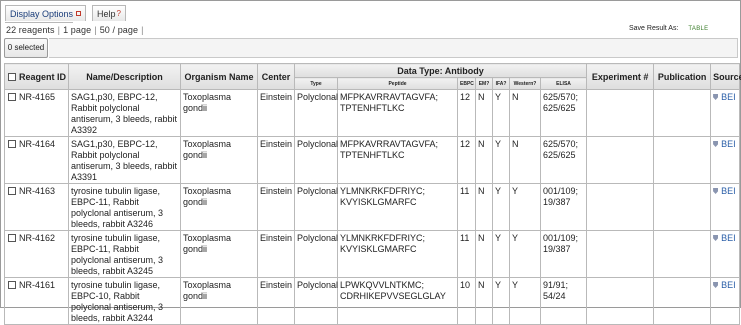  Describe the element at coordinates (563, 207) in the screenshot. I see `cell-elisa: 001/109; 19/387` at that location.